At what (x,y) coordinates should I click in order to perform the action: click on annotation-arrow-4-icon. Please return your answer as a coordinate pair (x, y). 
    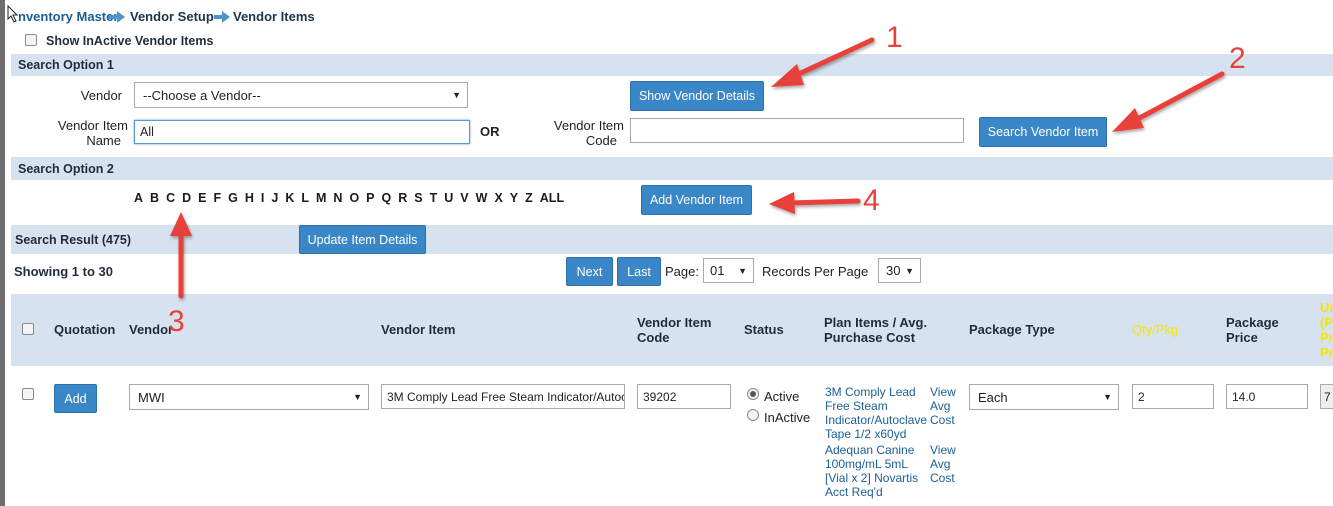
    Looking at the image, I should click on (815, 203).